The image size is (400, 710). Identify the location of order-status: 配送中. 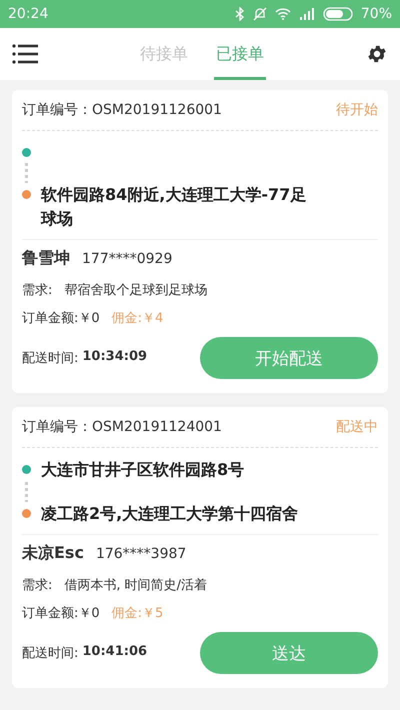
(357, 427).